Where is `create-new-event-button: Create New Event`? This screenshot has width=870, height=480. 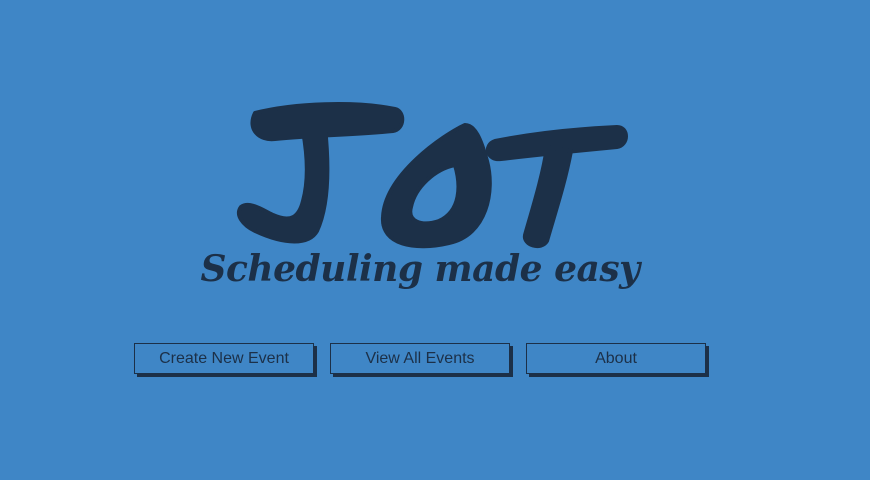
create-new-event-button: Create New Event is located at coordinates (224, 358).